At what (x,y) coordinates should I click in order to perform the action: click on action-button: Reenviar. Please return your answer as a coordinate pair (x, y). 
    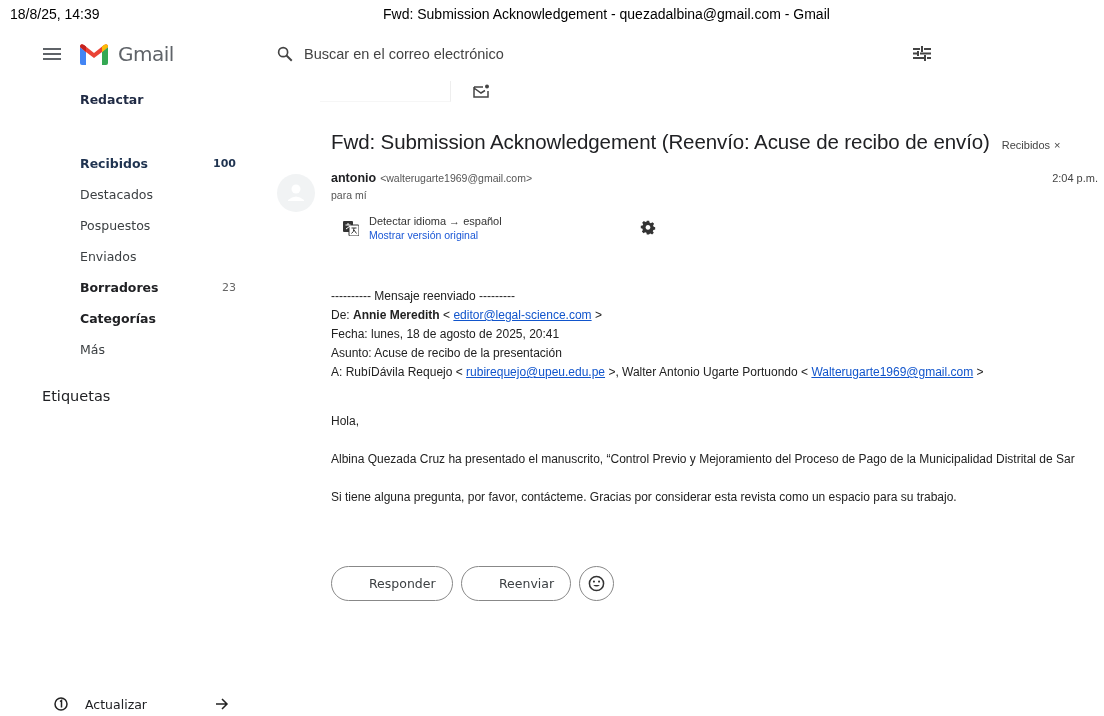
    Looking at the image, I should click on (516, 583).